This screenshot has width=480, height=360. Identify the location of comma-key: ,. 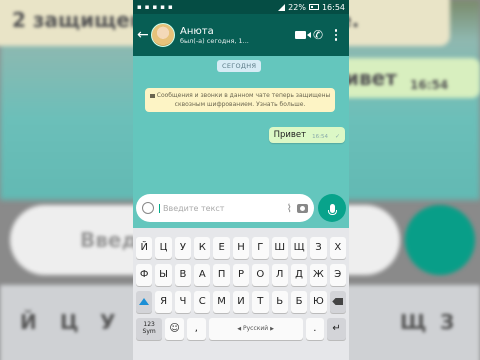
(196, 328).